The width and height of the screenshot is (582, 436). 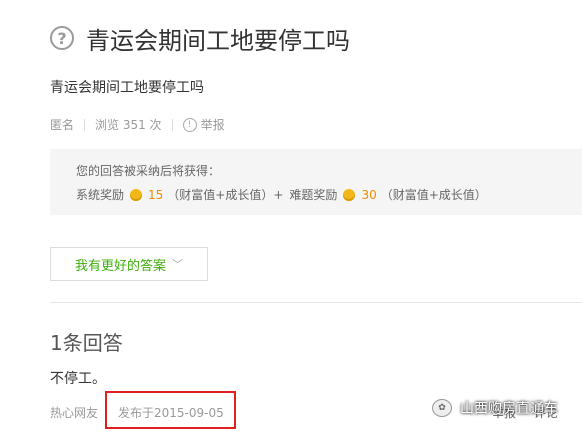 What do you see at coordinates (369, 194) in the screenshot?
I see `bounty-reward-value: 30` at bounding box center [369, 194].